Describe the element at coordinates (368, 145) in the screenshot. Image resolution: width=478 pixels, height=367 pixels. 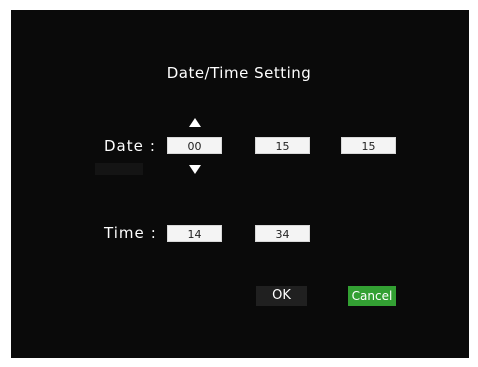
I see `date-field-day: 15` at that location.